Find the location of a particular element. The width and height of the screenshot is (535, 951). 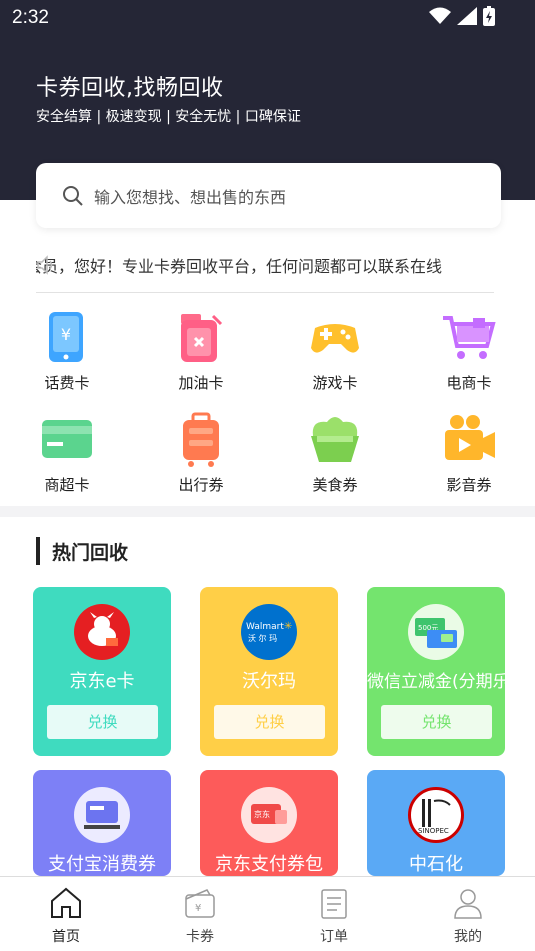

card-name: 京东e卡 is located at coordinates (102, 681).